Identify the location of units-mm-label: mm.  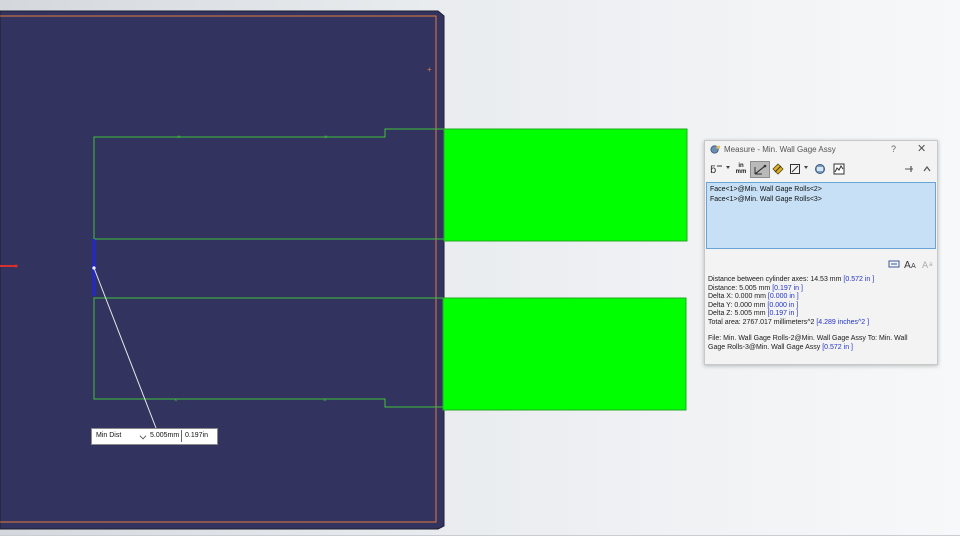
(741, 171).